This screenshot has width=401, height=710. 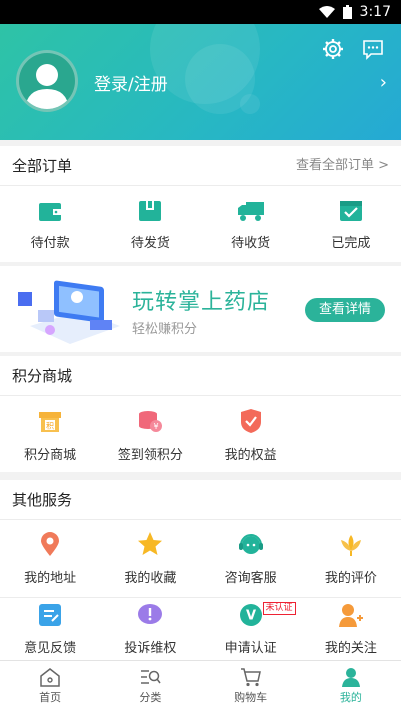 What do you see at coordinates (350, 210) in the screenshot?
I see `check-icon` at bounding box center [350, 210].